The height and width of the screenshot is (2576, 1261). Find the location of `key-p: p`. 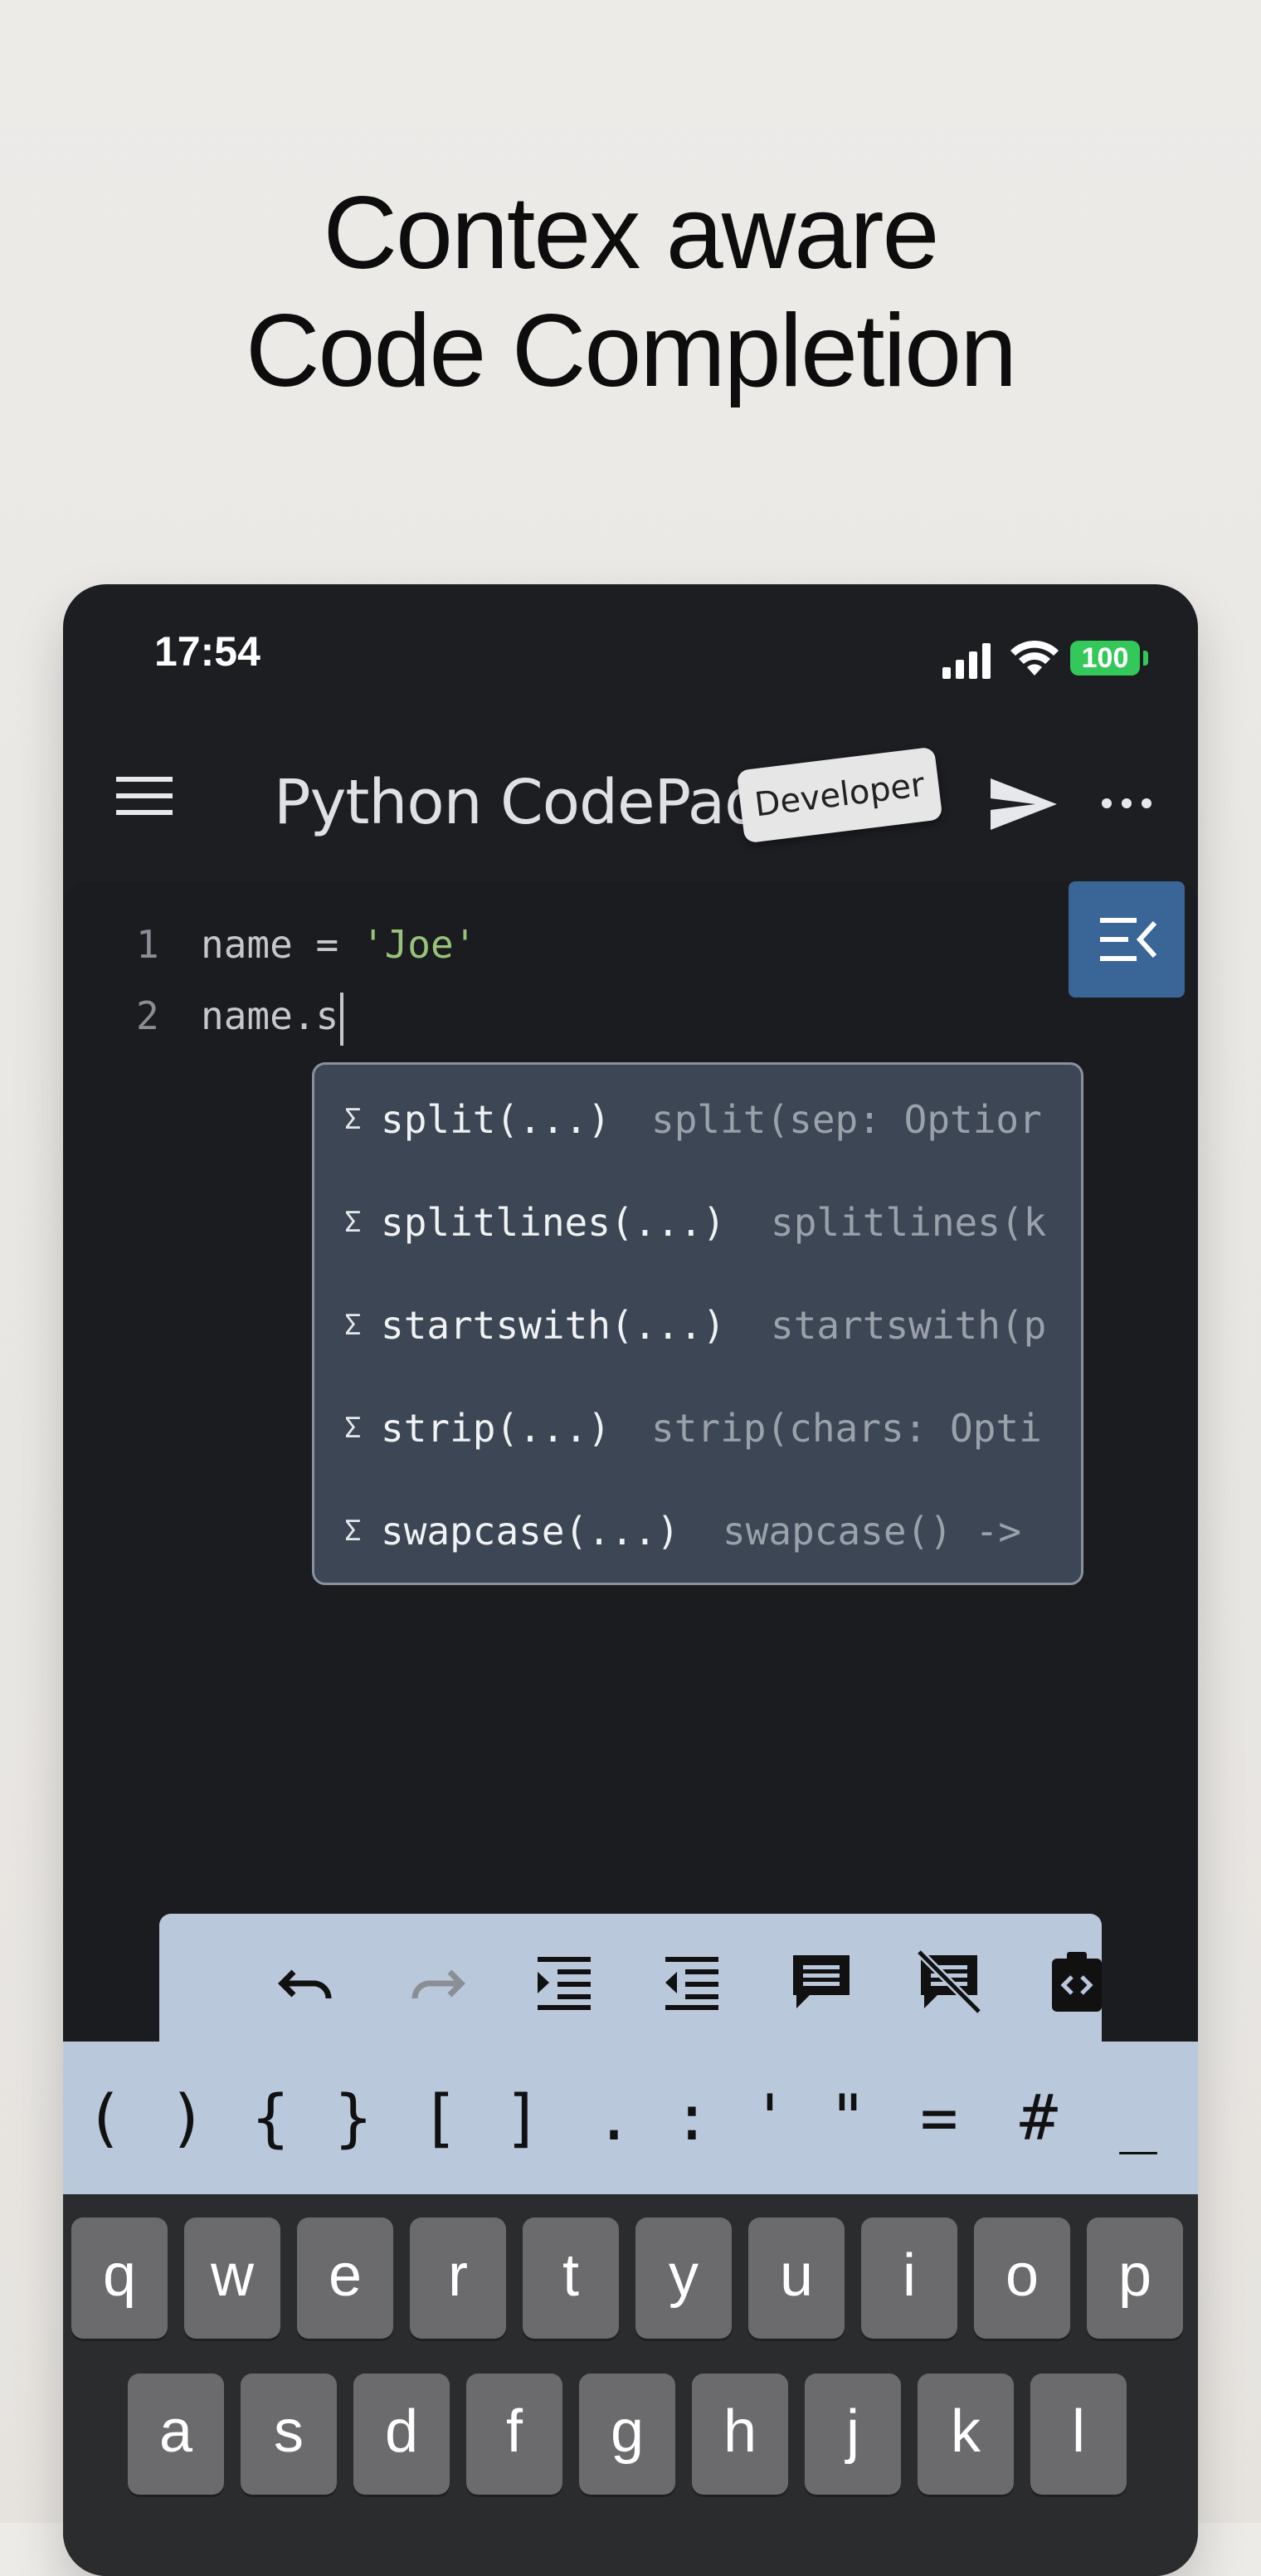

key-p: p is located at coordinates (1135, 2278).